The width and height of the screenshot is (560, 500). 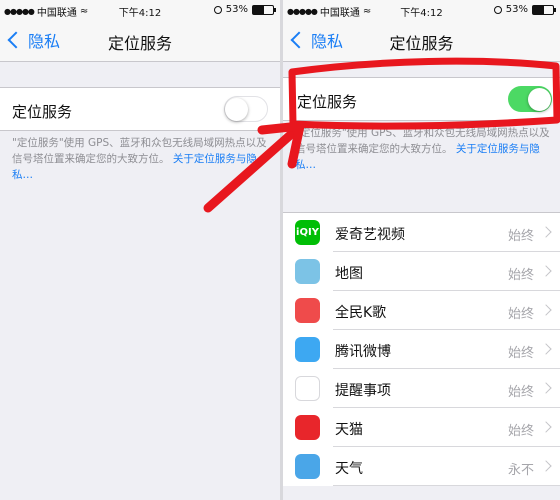 I want to click on app-name: 腾讯微博, so click(x=363, y=352).